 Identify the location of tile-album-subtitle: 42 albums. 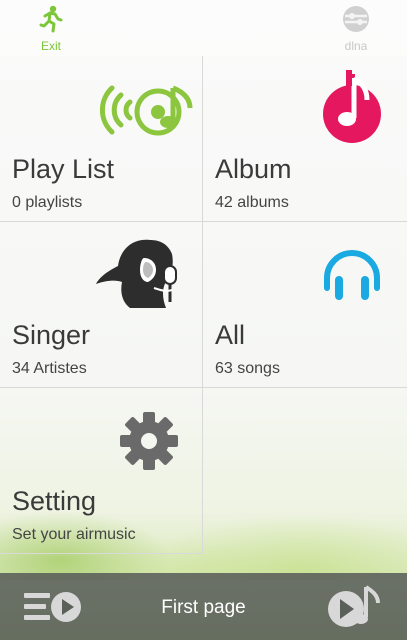
(252, 202).